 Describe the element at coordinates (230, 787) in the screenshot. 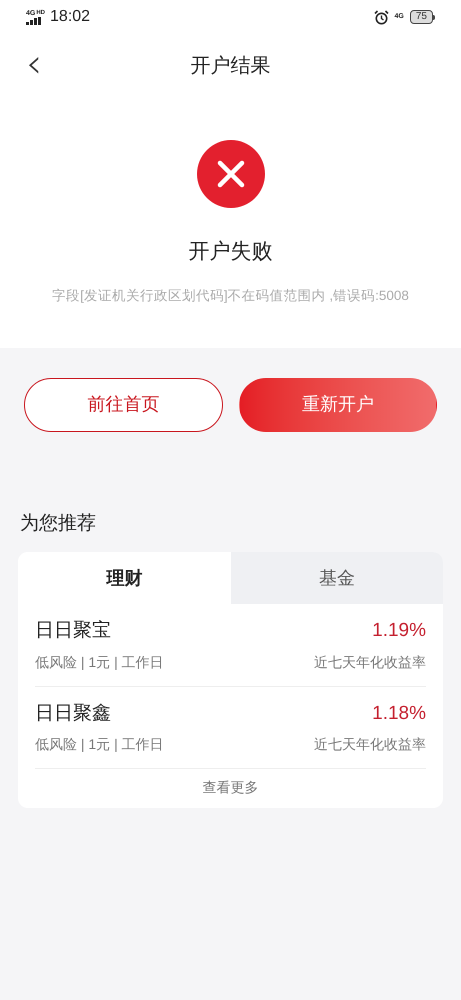

I see `see-more-link: 查看更多` at that location.